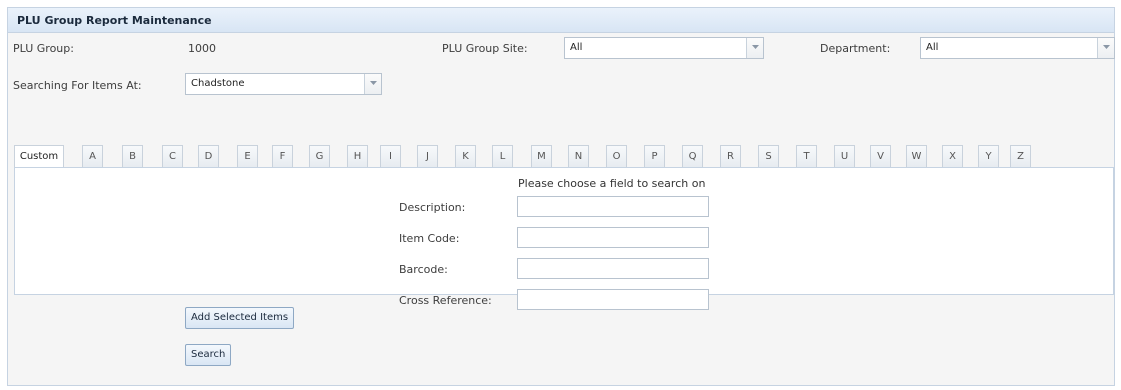 Image resolution: width=1121 pixels, height=390 pixels. Describe the element at coordinates (218, 83) in the screenshot. I see `store-location-value: Chadstone` at that location.